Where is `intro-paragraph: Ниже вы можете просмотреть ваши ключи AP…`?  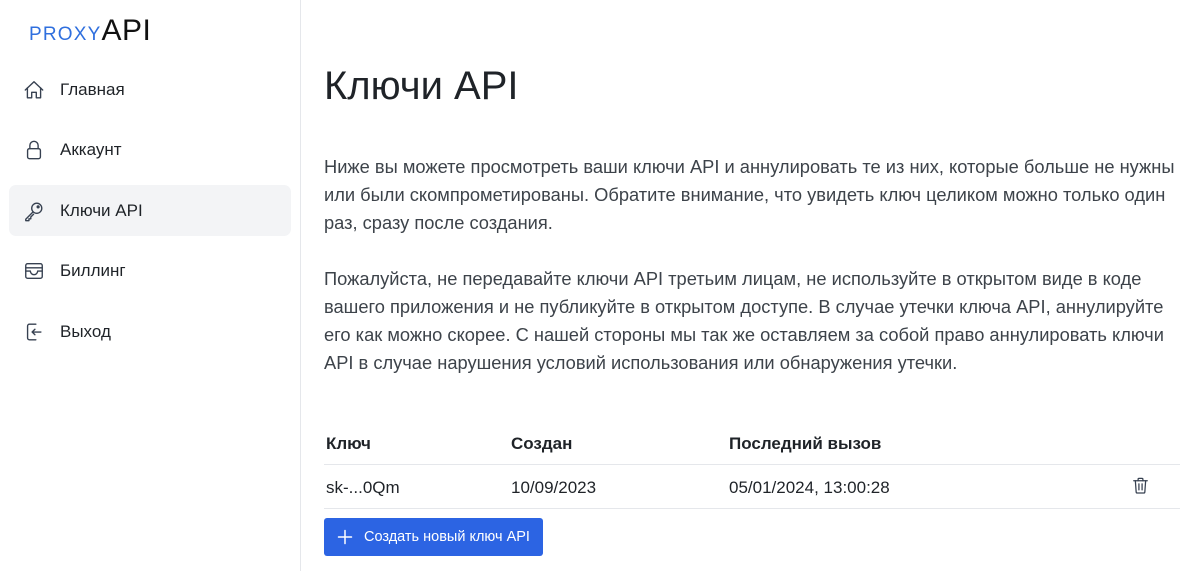 intro-paragraph: Ниже вы можете просмотреть ваши ключи AP… is located at coordinates (749, 194).